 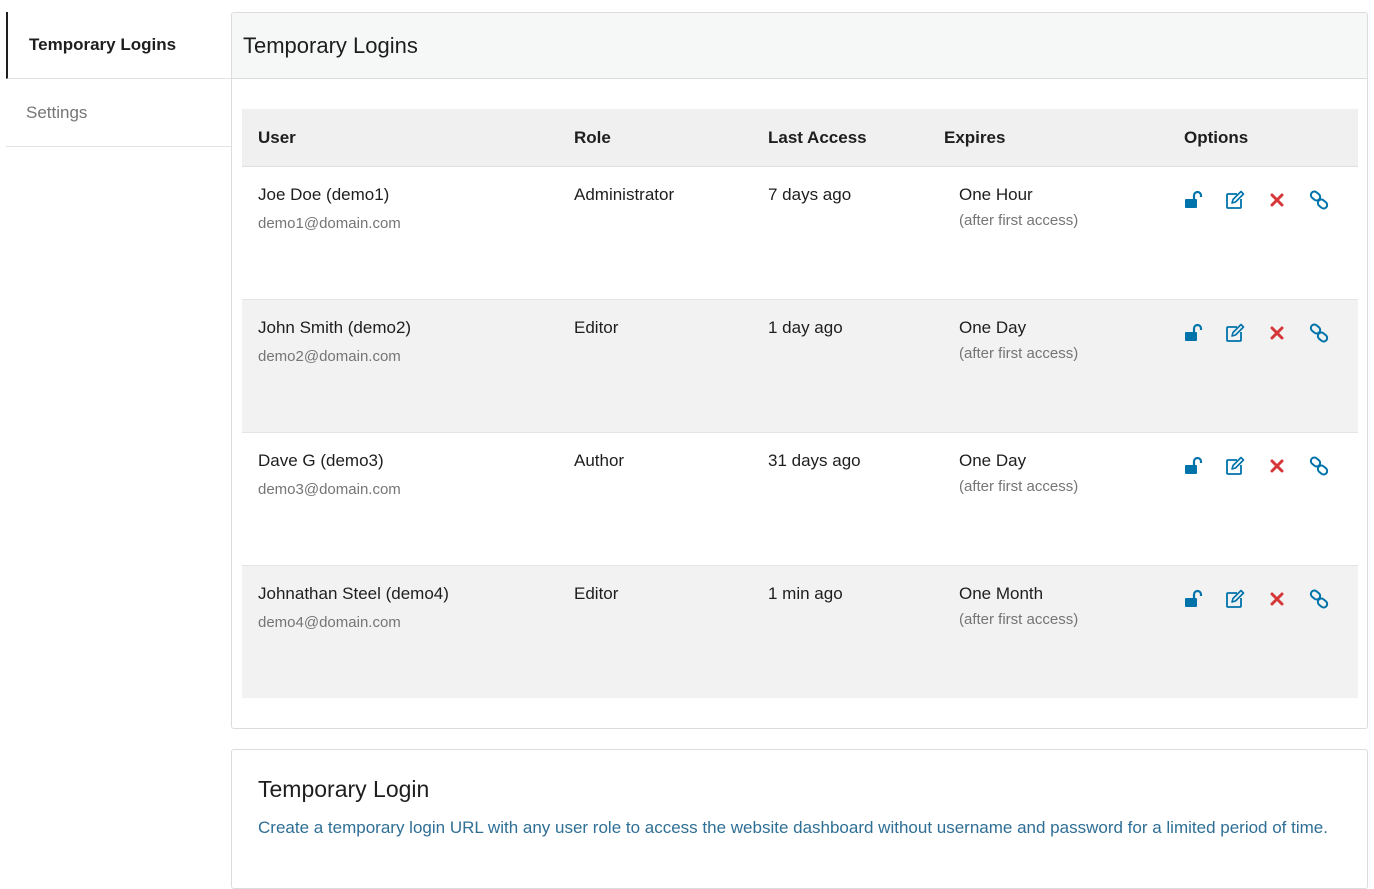 I want to click on expires-value: One Hour, so click(x=996, y=194).